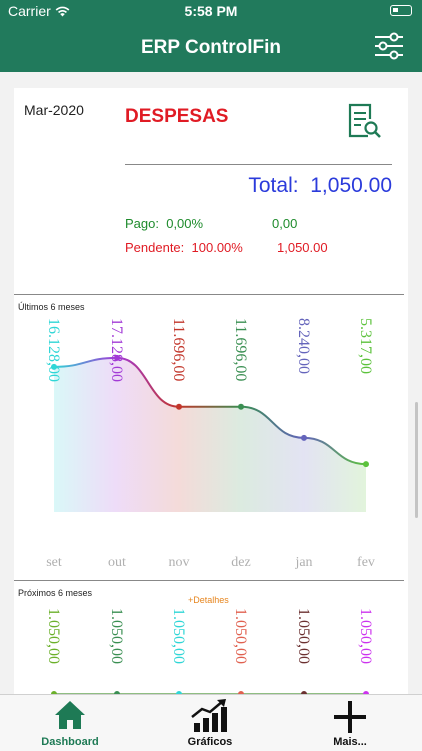 The image size is (422, 751). Describe the element at coordinates (177, 116) in the screenshot. I see `expenses-title: DESPESAS` at that location.